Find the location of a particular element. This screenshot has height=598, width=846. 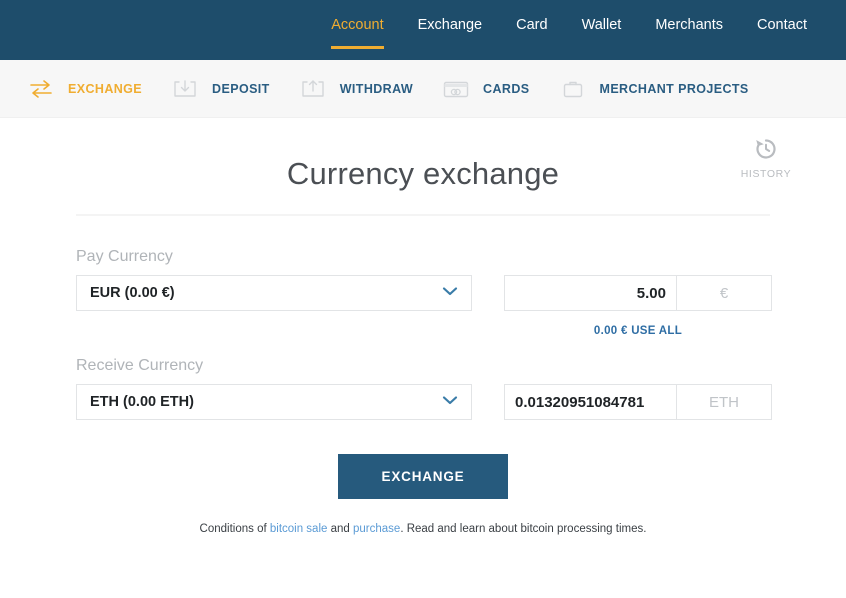

nav-label-account: Account is located at coordinates (357, 25).